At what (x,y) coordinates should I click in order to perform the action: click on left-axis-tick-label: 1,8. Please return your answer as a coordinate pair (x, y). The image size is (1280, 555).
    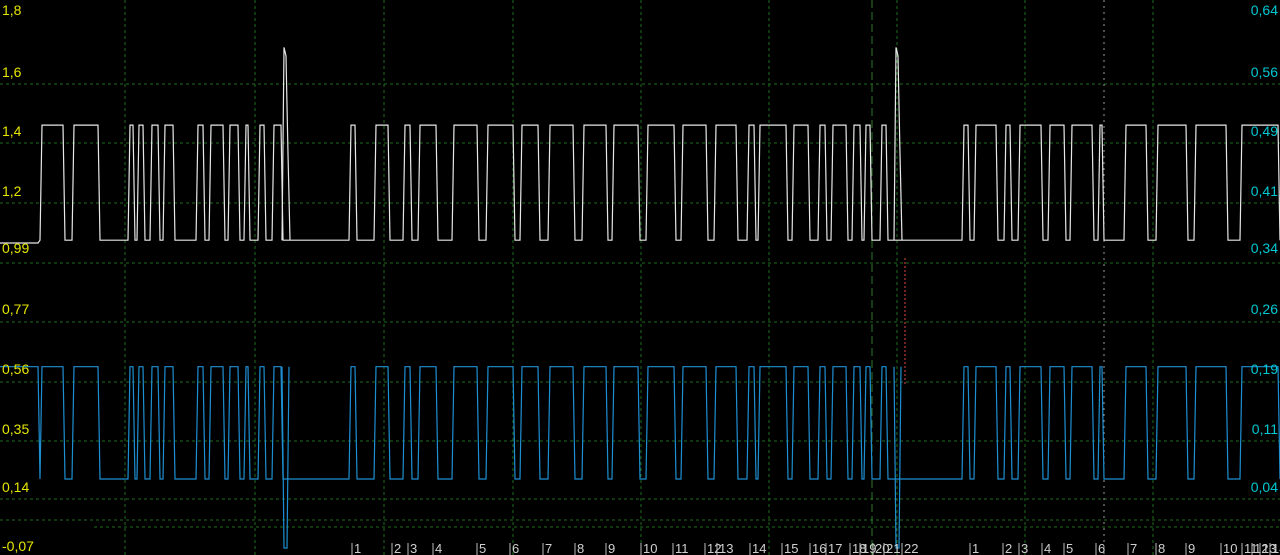
    Looking at the image, I should click on (12, 10).